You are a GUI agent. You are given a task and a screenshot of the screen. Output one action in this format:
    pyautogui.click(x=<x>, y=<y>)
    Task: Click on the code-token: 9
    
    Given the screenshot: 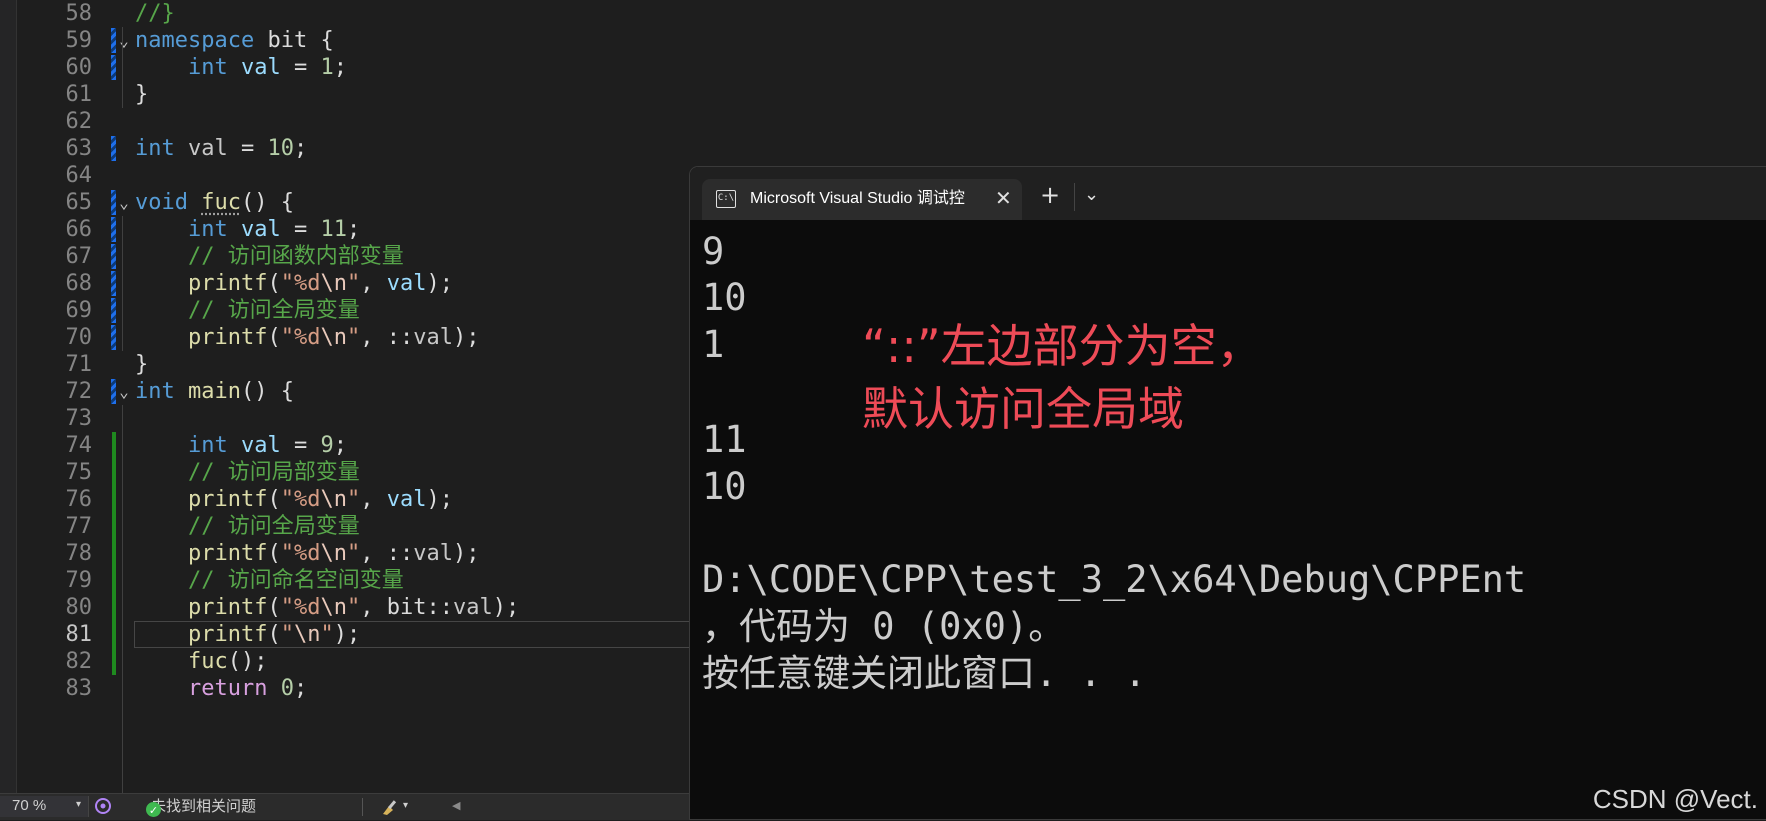 What is the action you would take?
    pyautogui.click(x=327, y=445)
    